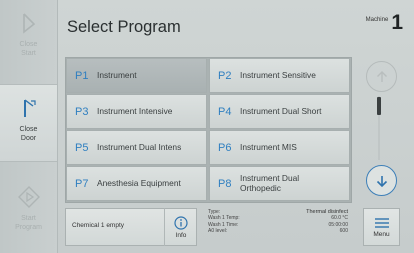 Image resolution: width=414 pixels, height=253 pixels. I want to click on menu-button: Menu, so click(381, 227).